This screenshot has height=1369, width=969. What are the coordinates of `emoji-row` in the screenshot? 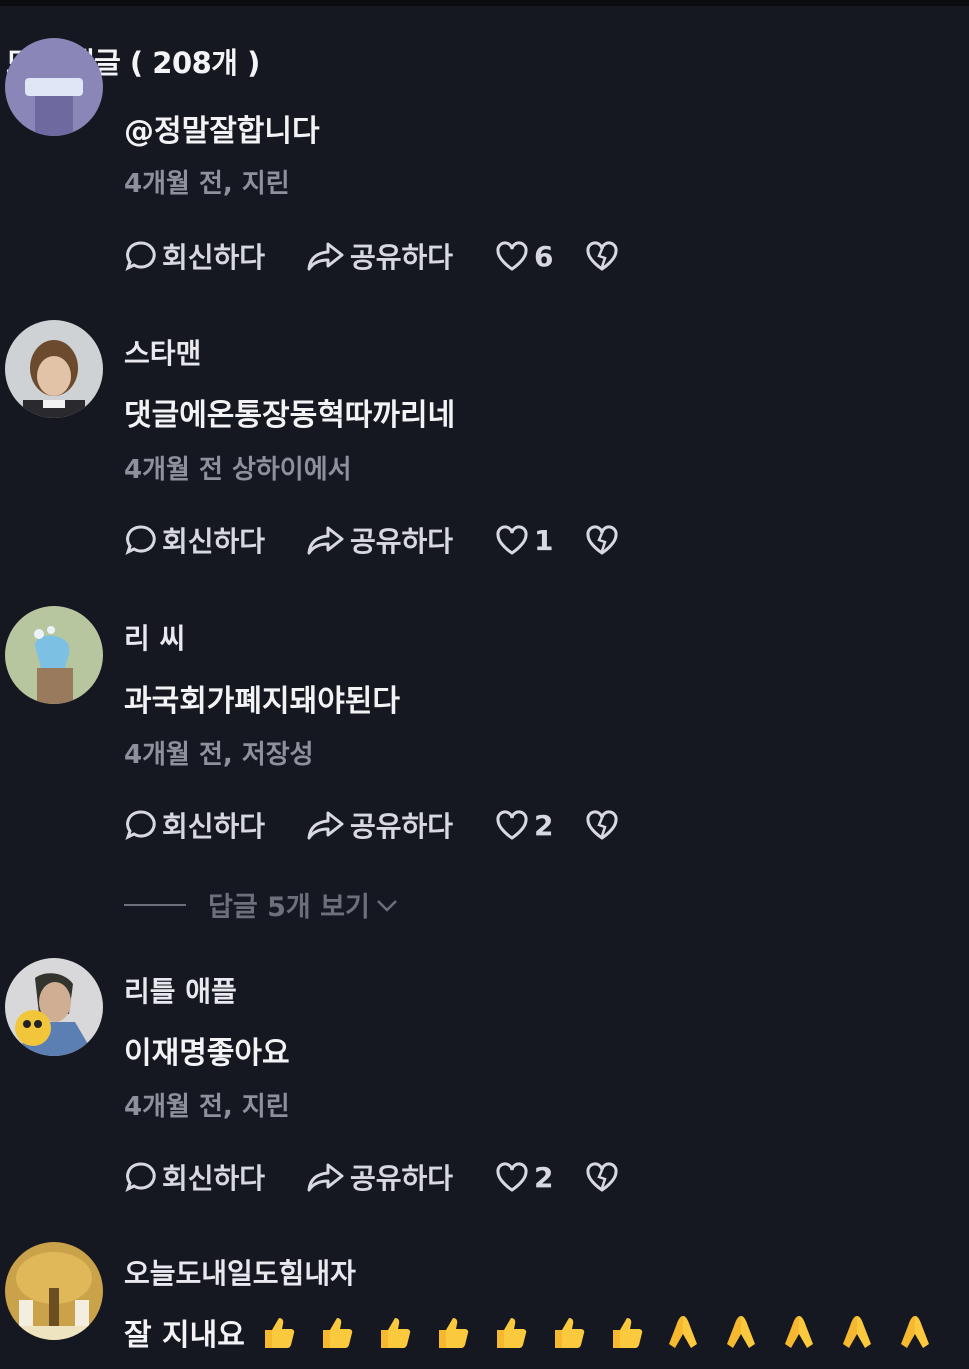 It's located at (596, 1332).